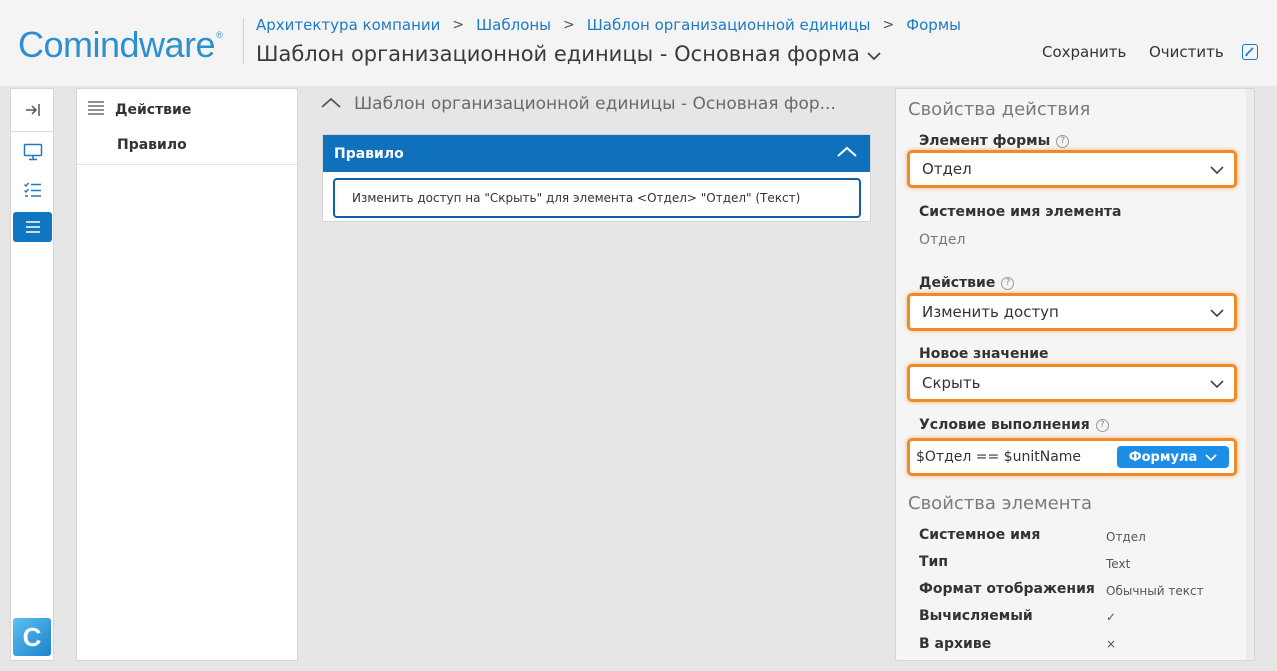 Image resolution: width=1277 pixels, height=671 pixels. Describe the element at coordinates (1072, 169) in the screenshot. I see `form-element-select: Отдел` at that location.